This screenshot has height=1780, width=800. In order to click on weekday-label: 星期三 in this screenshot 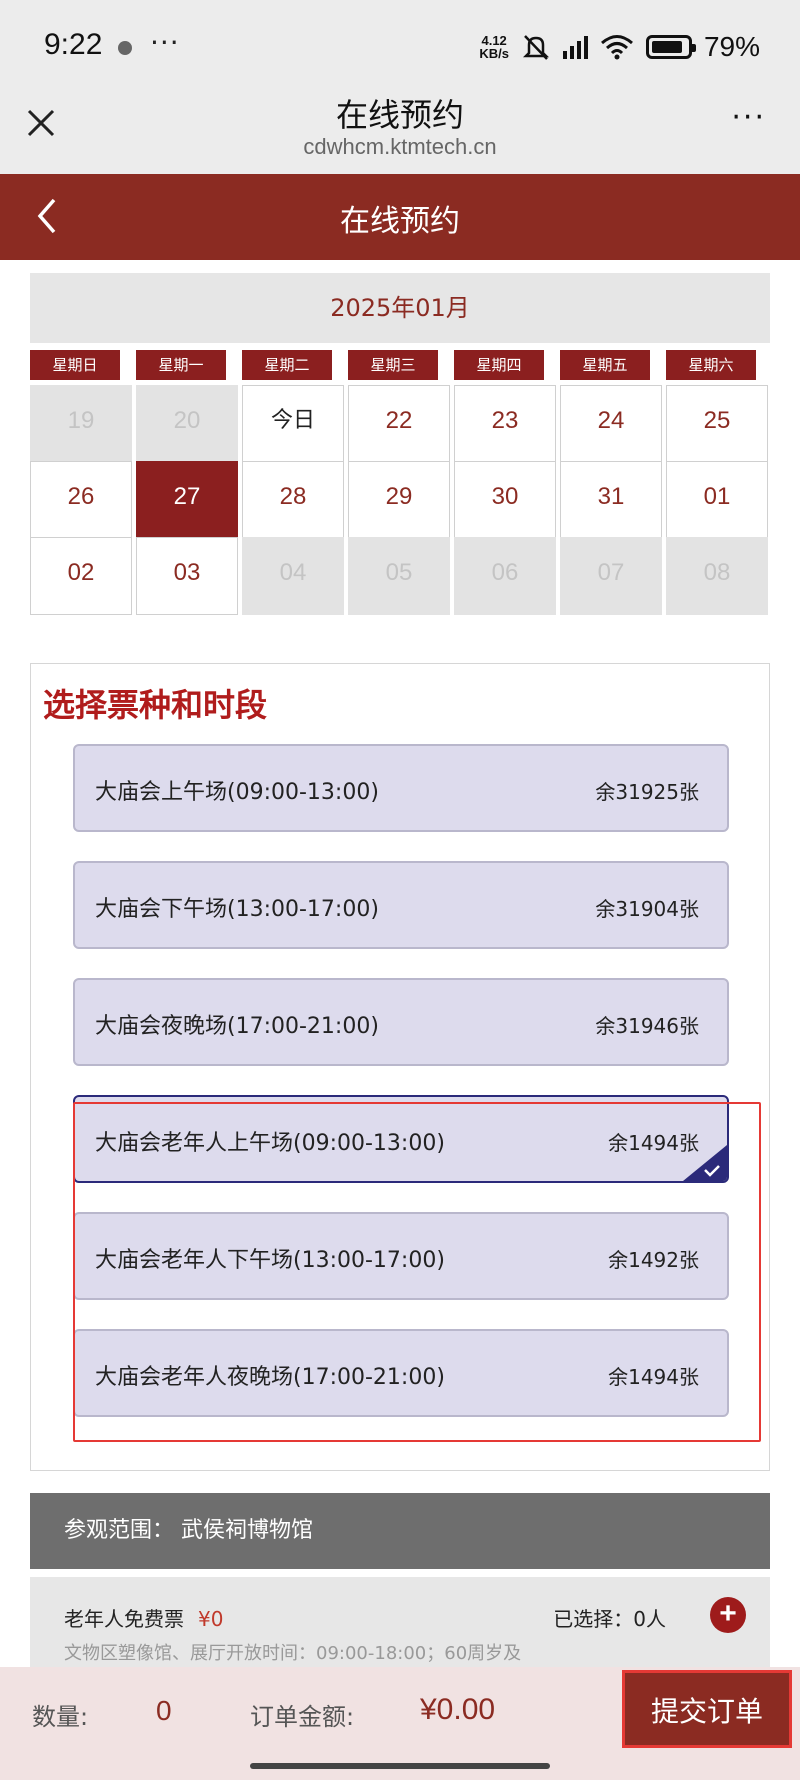, I will do `click(393, 365)`.